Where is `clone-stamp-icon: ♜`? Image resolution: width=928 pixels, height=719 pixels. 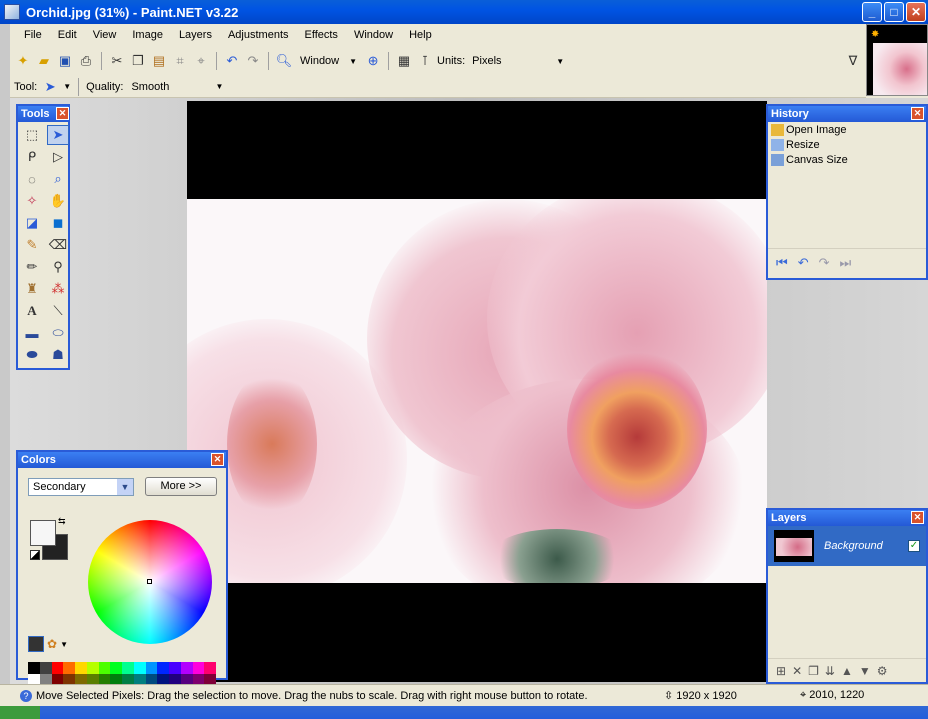
clone-stamp-icon: ♜ is located at coordinates (32, 289).